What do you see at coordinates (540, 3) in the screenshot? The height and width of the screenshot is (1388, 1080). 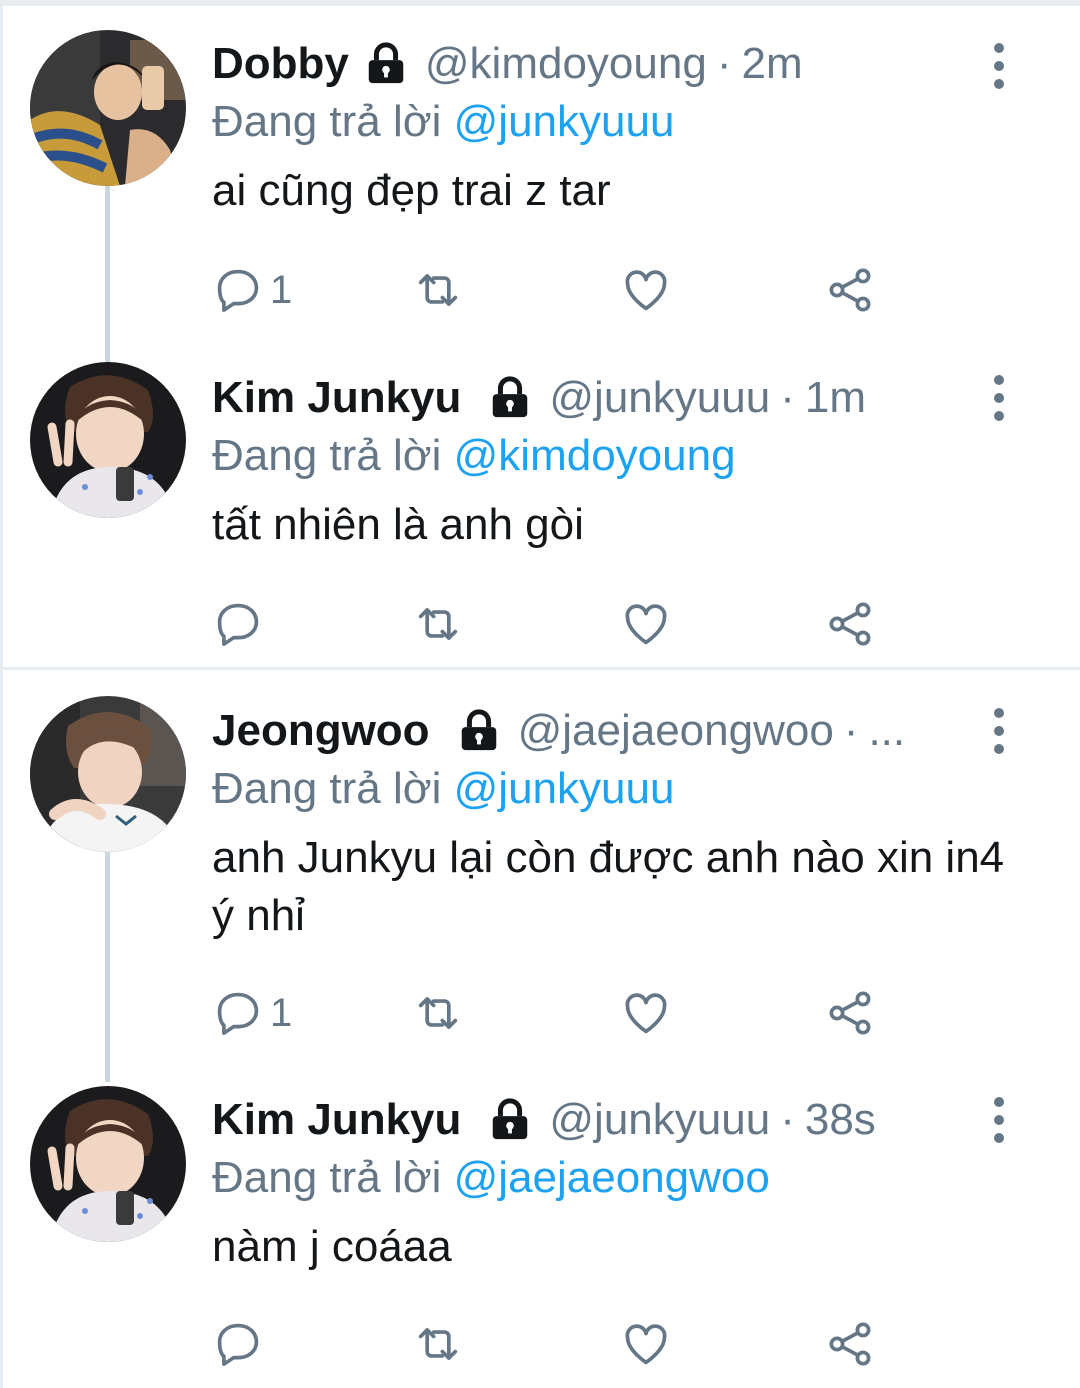 I see `top-edge` at bounding box center [540, 3].